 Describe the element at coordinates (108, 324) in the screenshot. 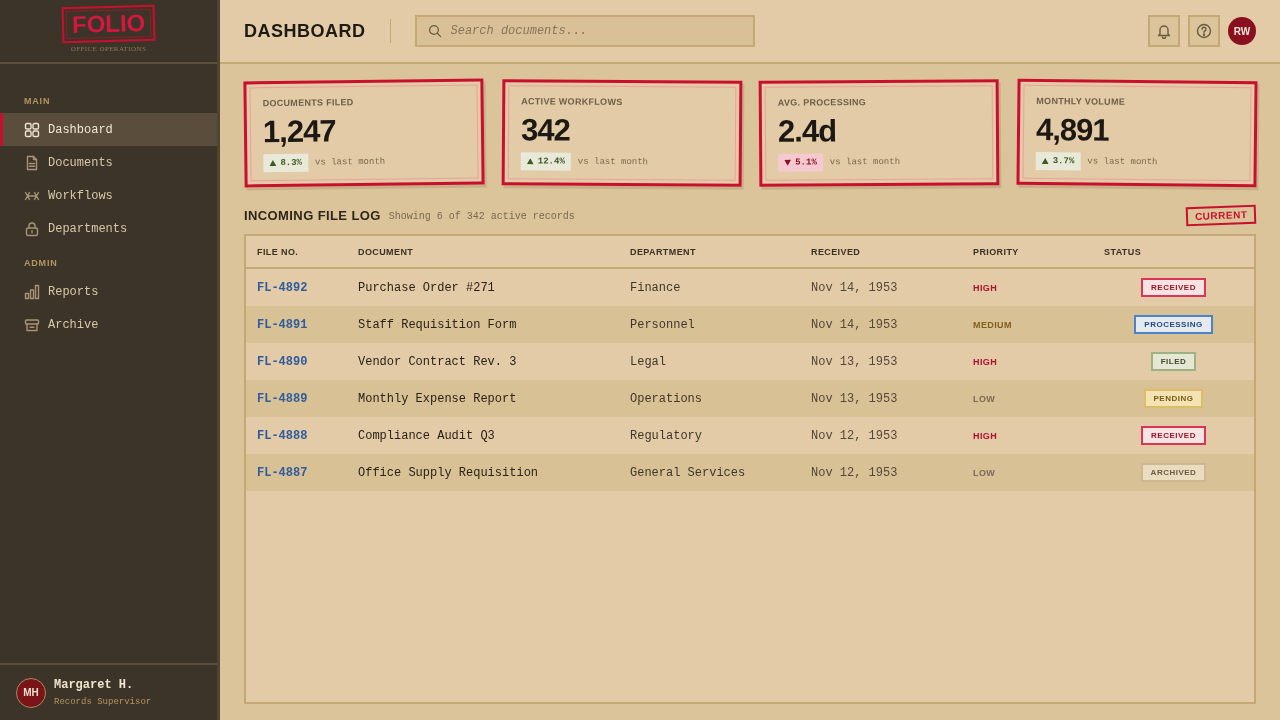

I see `nav-item: Archive` at that location.